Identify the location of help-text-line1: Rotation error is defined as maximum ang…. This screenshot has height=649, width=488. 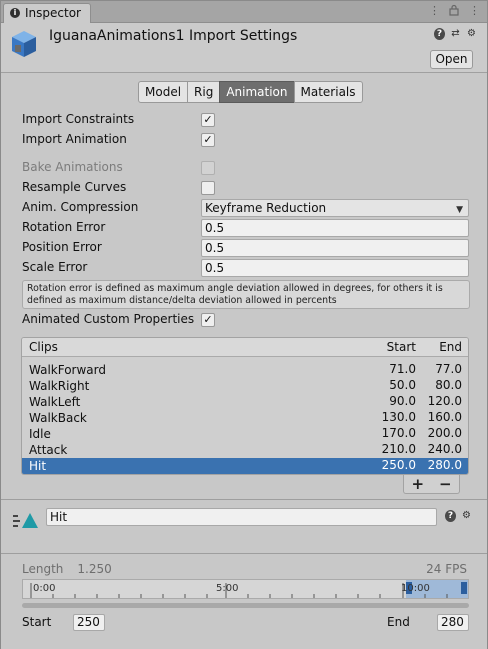
(235, 288).